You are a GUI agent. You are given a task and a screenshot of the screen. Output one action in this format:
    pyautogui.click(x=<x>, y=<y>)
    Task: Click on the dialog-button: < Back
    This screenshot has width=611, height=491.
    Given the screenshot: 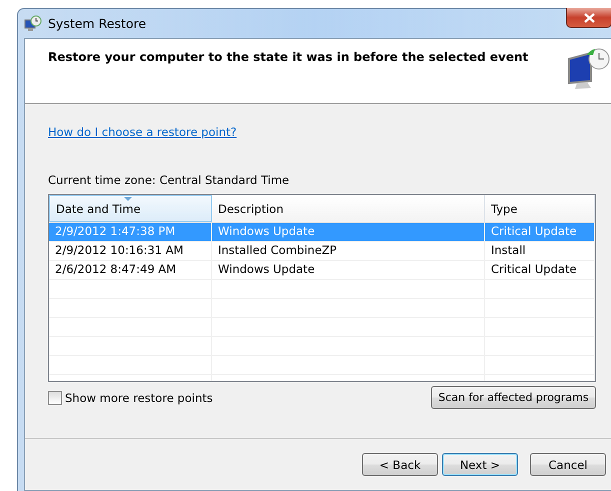 What is the action you would take?
    pyautogui.click(x=400, y=464)
    